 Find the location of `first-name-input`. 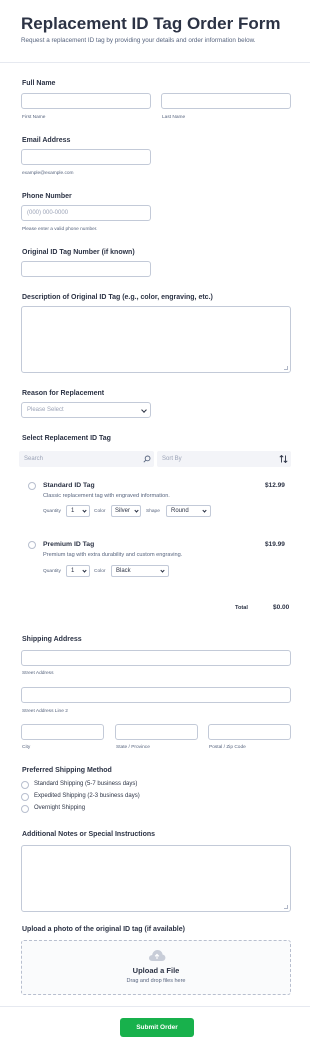

first-name-input is located at coordinates (86, 101).